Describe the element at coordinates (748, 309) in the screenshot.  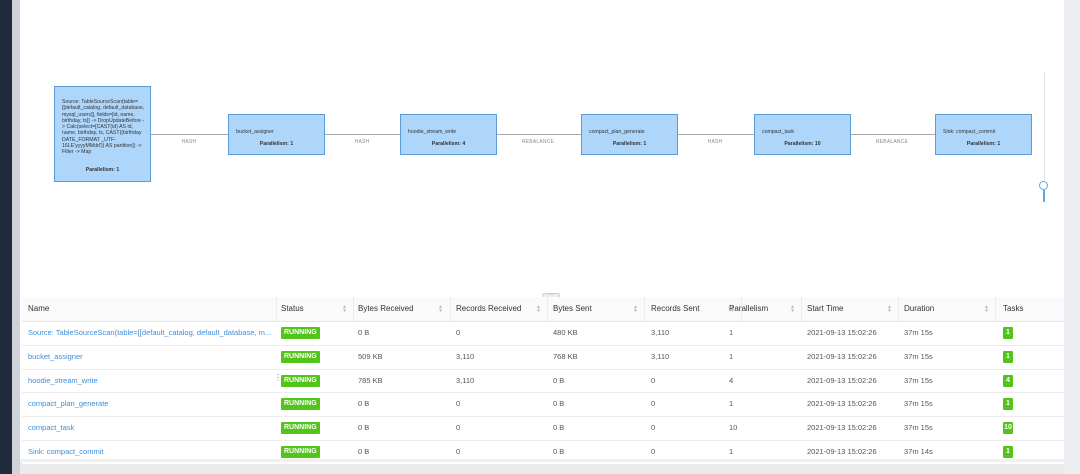
I see `column-header-parallelism: Parallelism` at that location.